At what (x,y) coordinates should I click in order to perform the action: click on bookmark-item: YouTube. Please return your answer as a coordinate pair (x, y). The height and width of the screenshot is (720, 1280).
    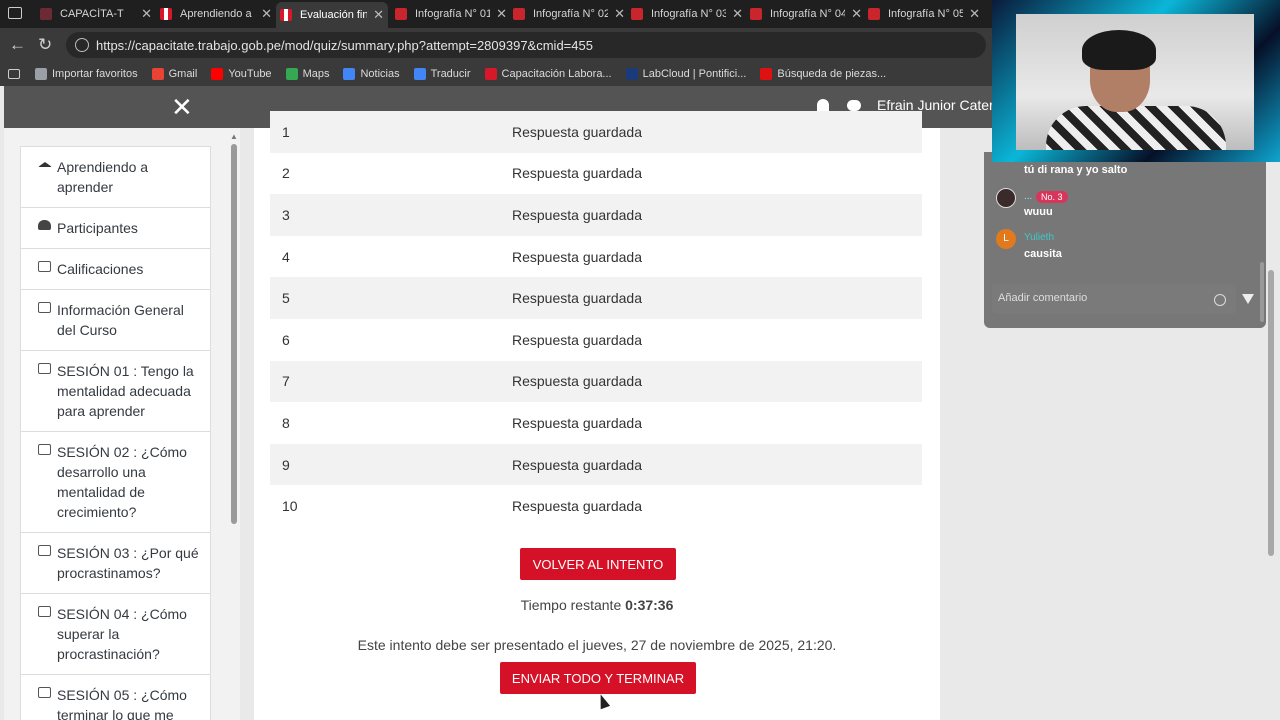
    Looking at the image, I should click on (241, 74).